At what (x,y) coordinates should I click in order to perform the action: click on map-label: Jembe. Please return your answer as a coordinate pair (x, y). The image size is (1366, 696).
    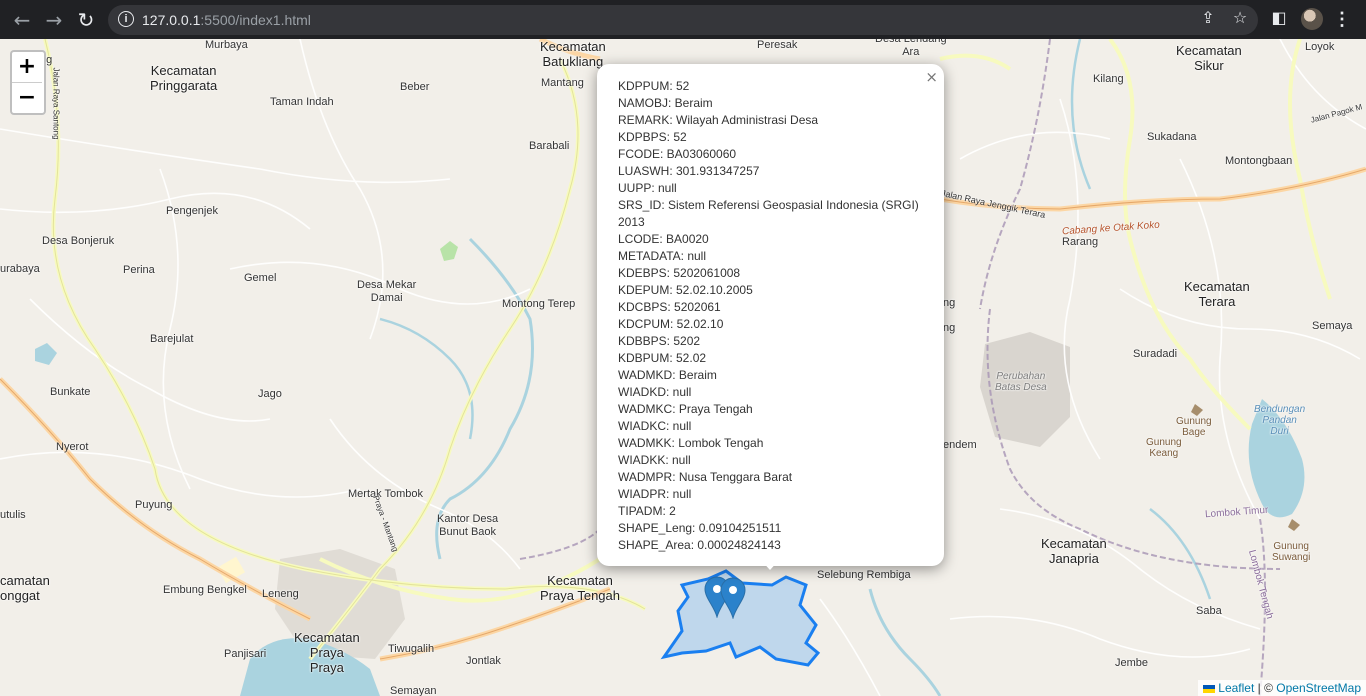
    Looking at the image, I should click on (1132, 663).